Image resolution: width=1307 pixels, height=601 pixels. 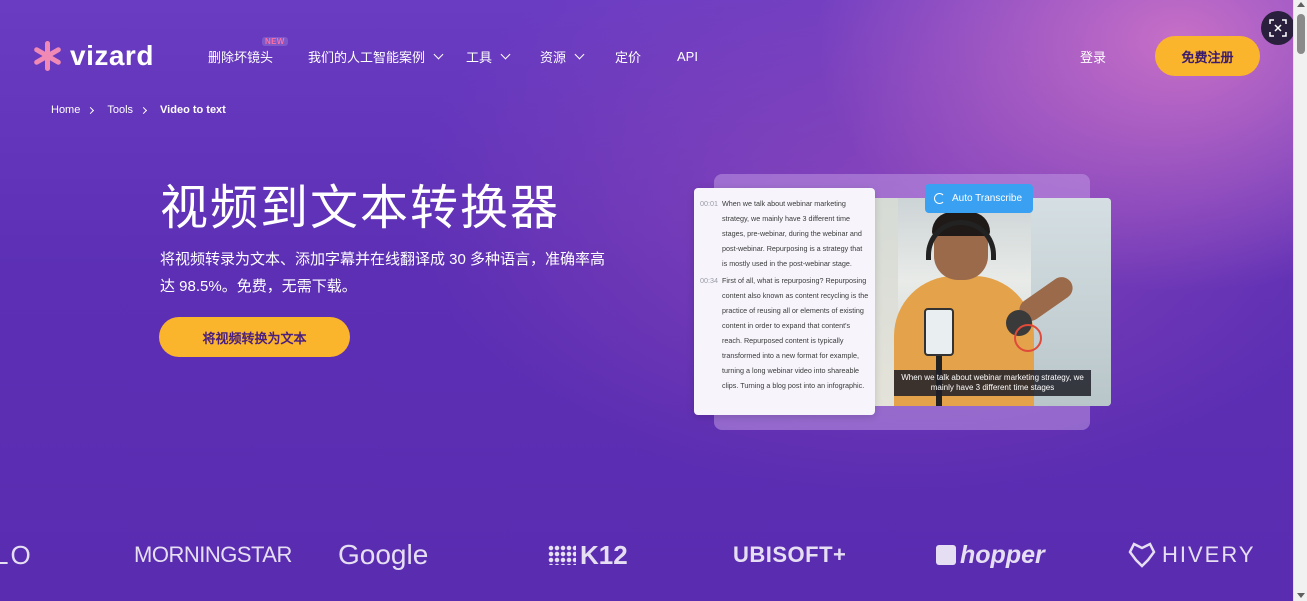 What do you see at coordinates (241, 57) in the screenshot?
I see `nav-item-label: 删除坏镜头` at bounding box center [241, 57].